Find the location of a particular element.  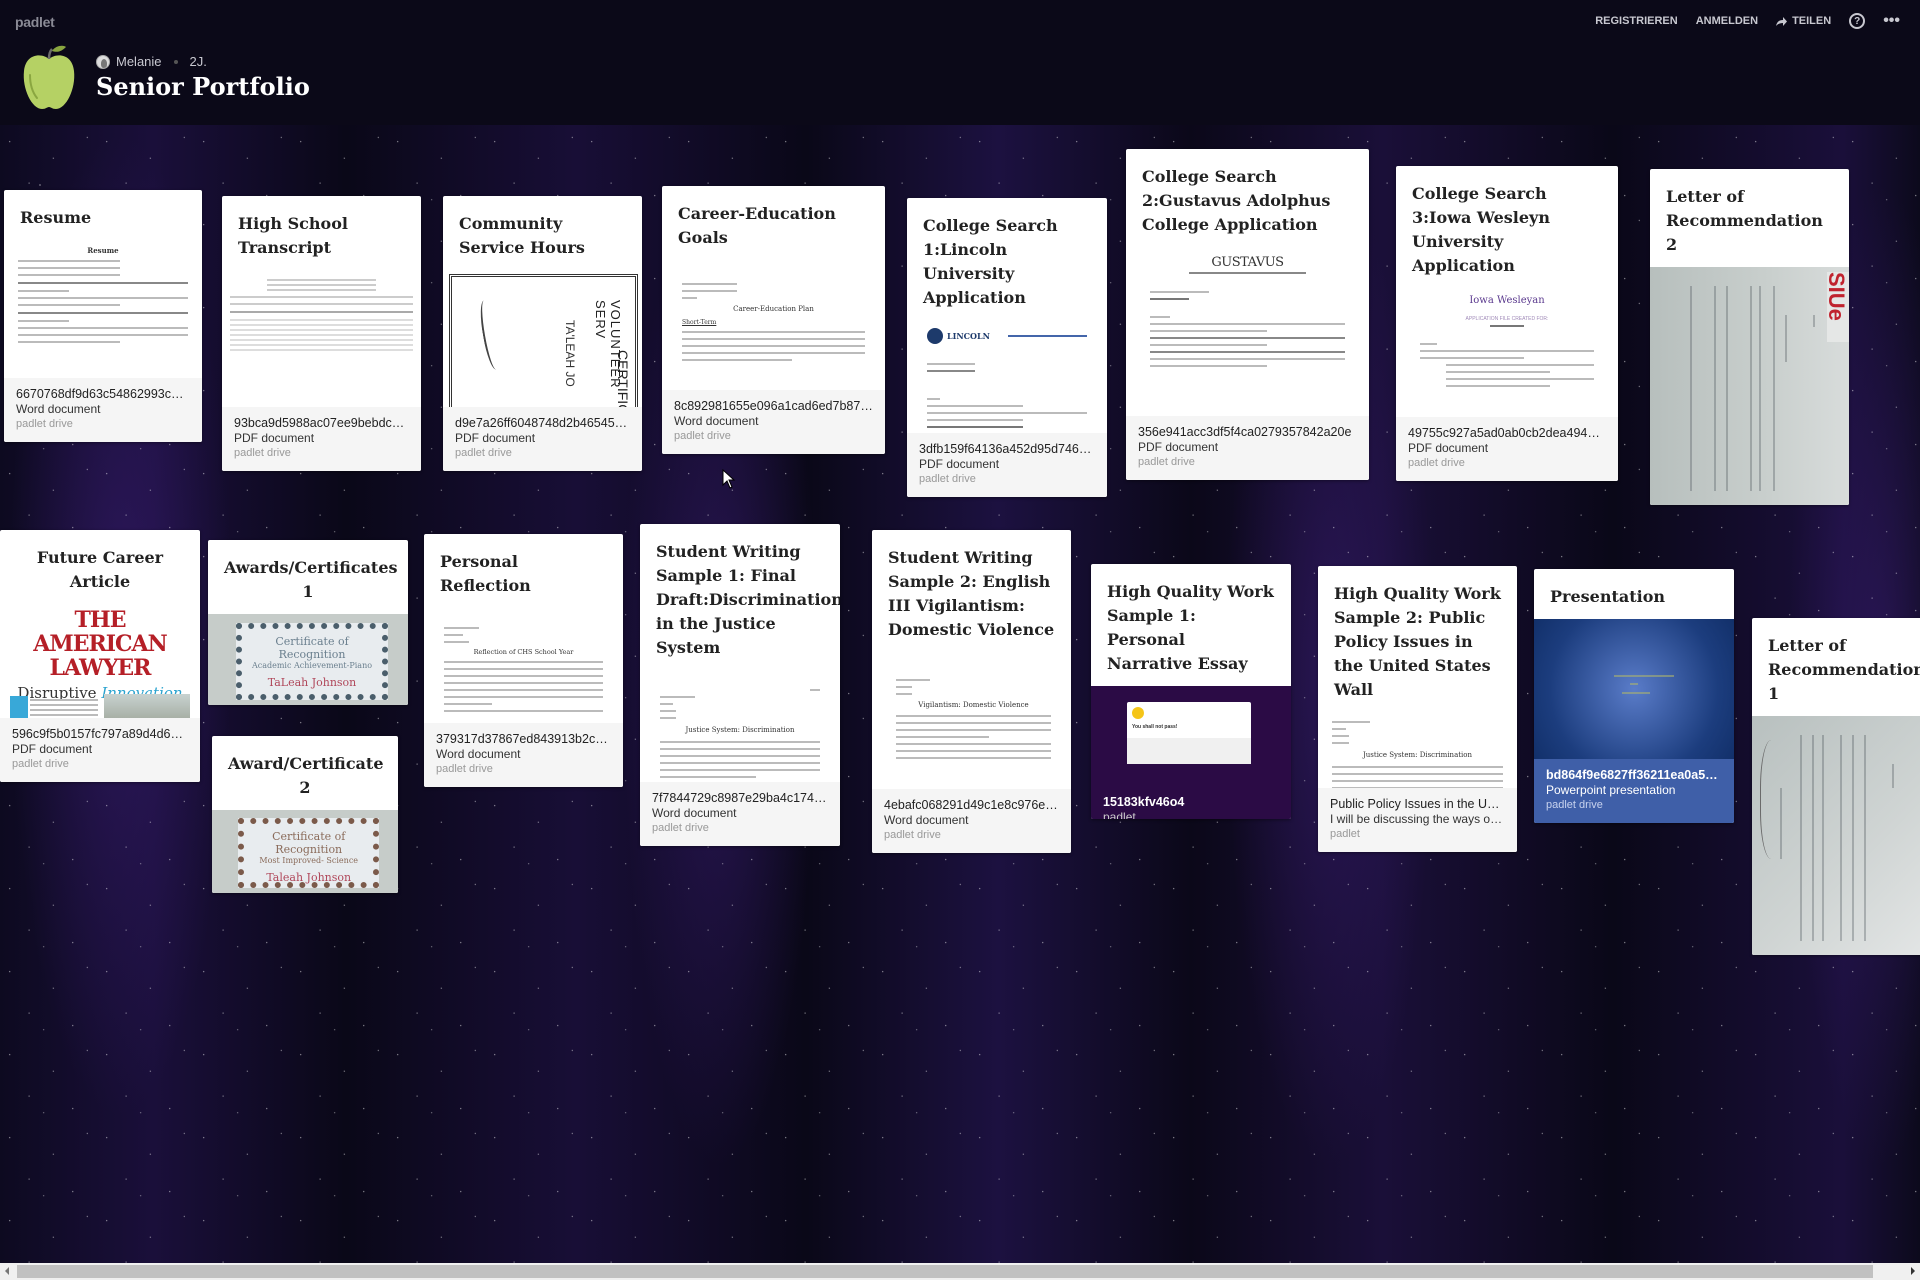

certificate-name: Taleah Johnson is located at coordinates (309, 878).